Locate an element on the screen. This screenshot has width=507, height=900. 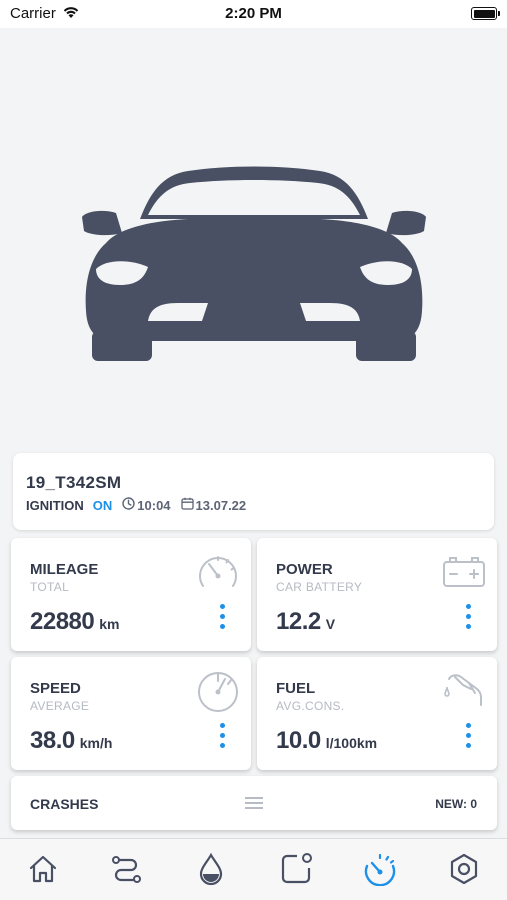
fuel-more-button is located at coordinates (468, 738).